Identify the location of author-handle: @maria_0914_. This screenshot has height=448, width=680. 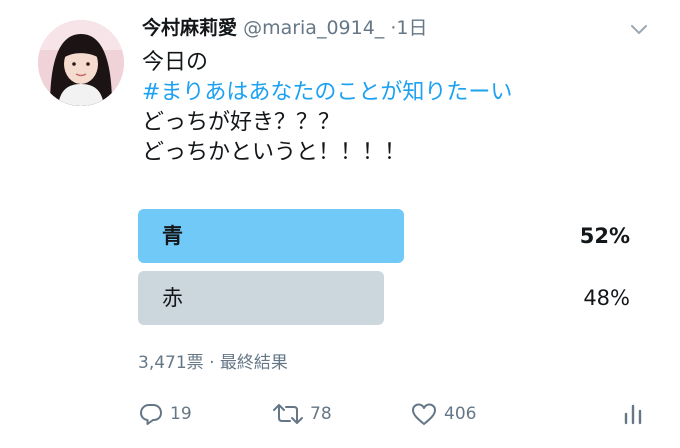
(313, 28).